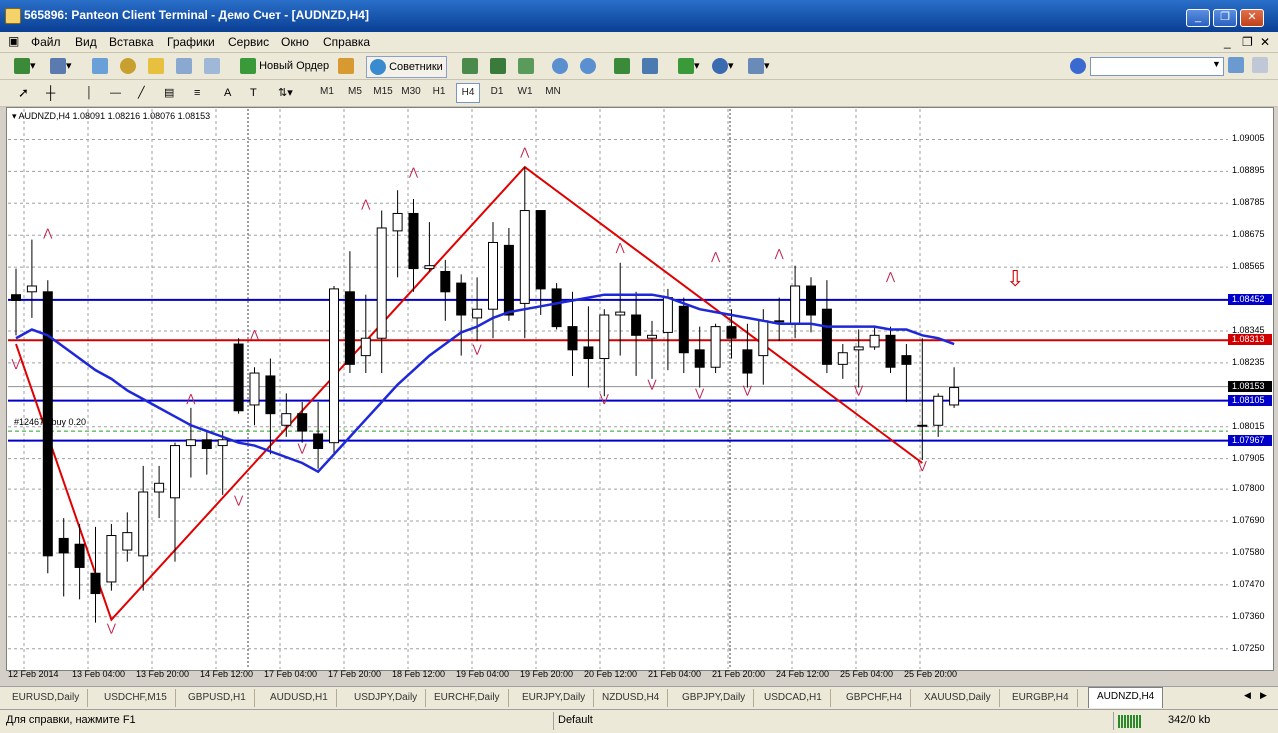 The image size is (1278, 733). Describe the element at coordinates (191, 42) in the screenshot. I see `menu-charts: Графики` at that location.